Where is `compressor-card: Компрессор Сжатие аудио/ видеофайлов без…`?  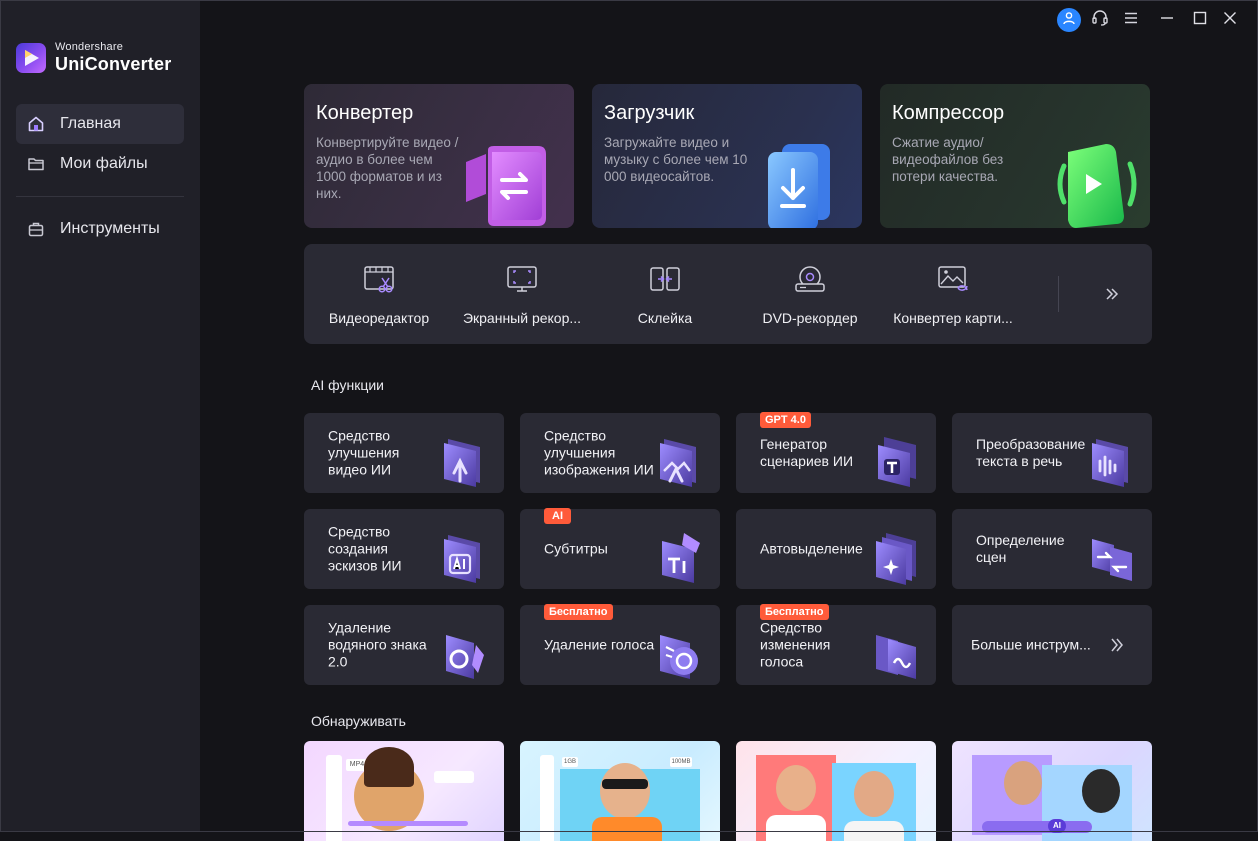
compressor-card: Компрессор Сжатие аудио/ видеофайлов без… is located at coordinates (1015, 156).